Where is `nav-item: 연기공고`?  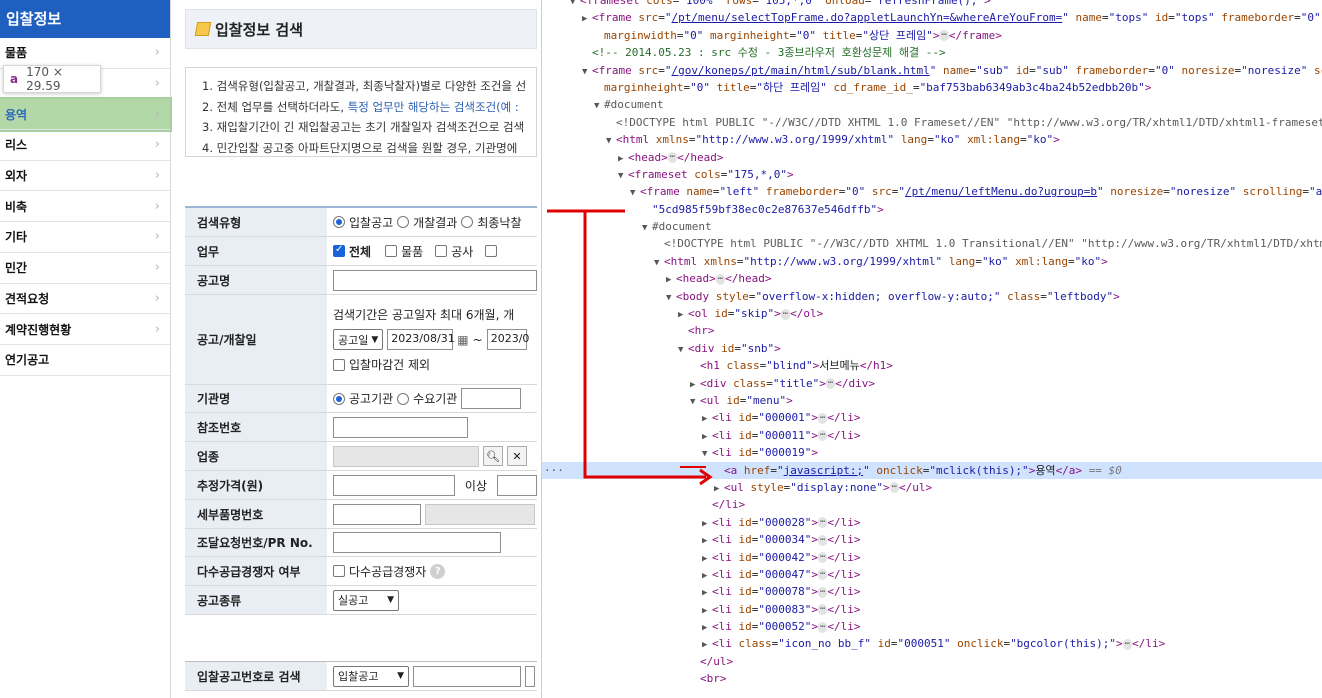
nav-item: 연기공고 is located at coordinates (85, 360).